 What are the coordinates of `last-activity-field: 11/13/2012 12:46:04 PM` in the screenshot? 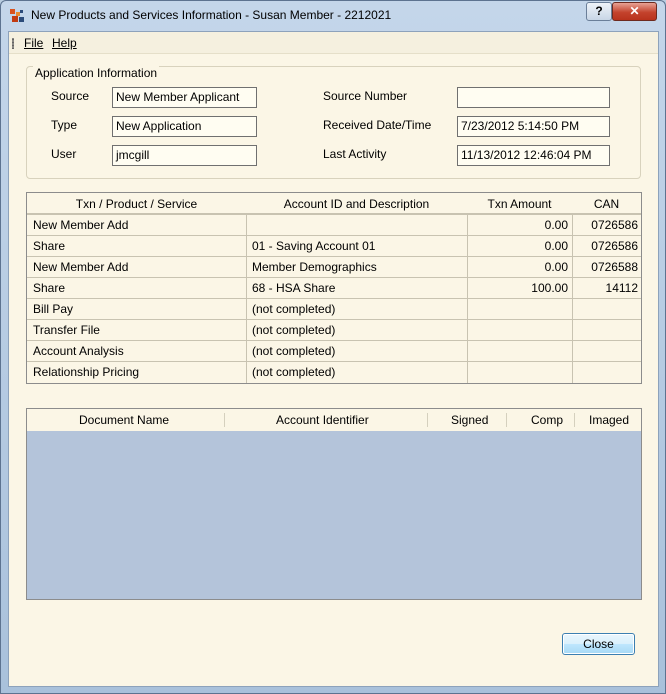 It's located at (533, 155).